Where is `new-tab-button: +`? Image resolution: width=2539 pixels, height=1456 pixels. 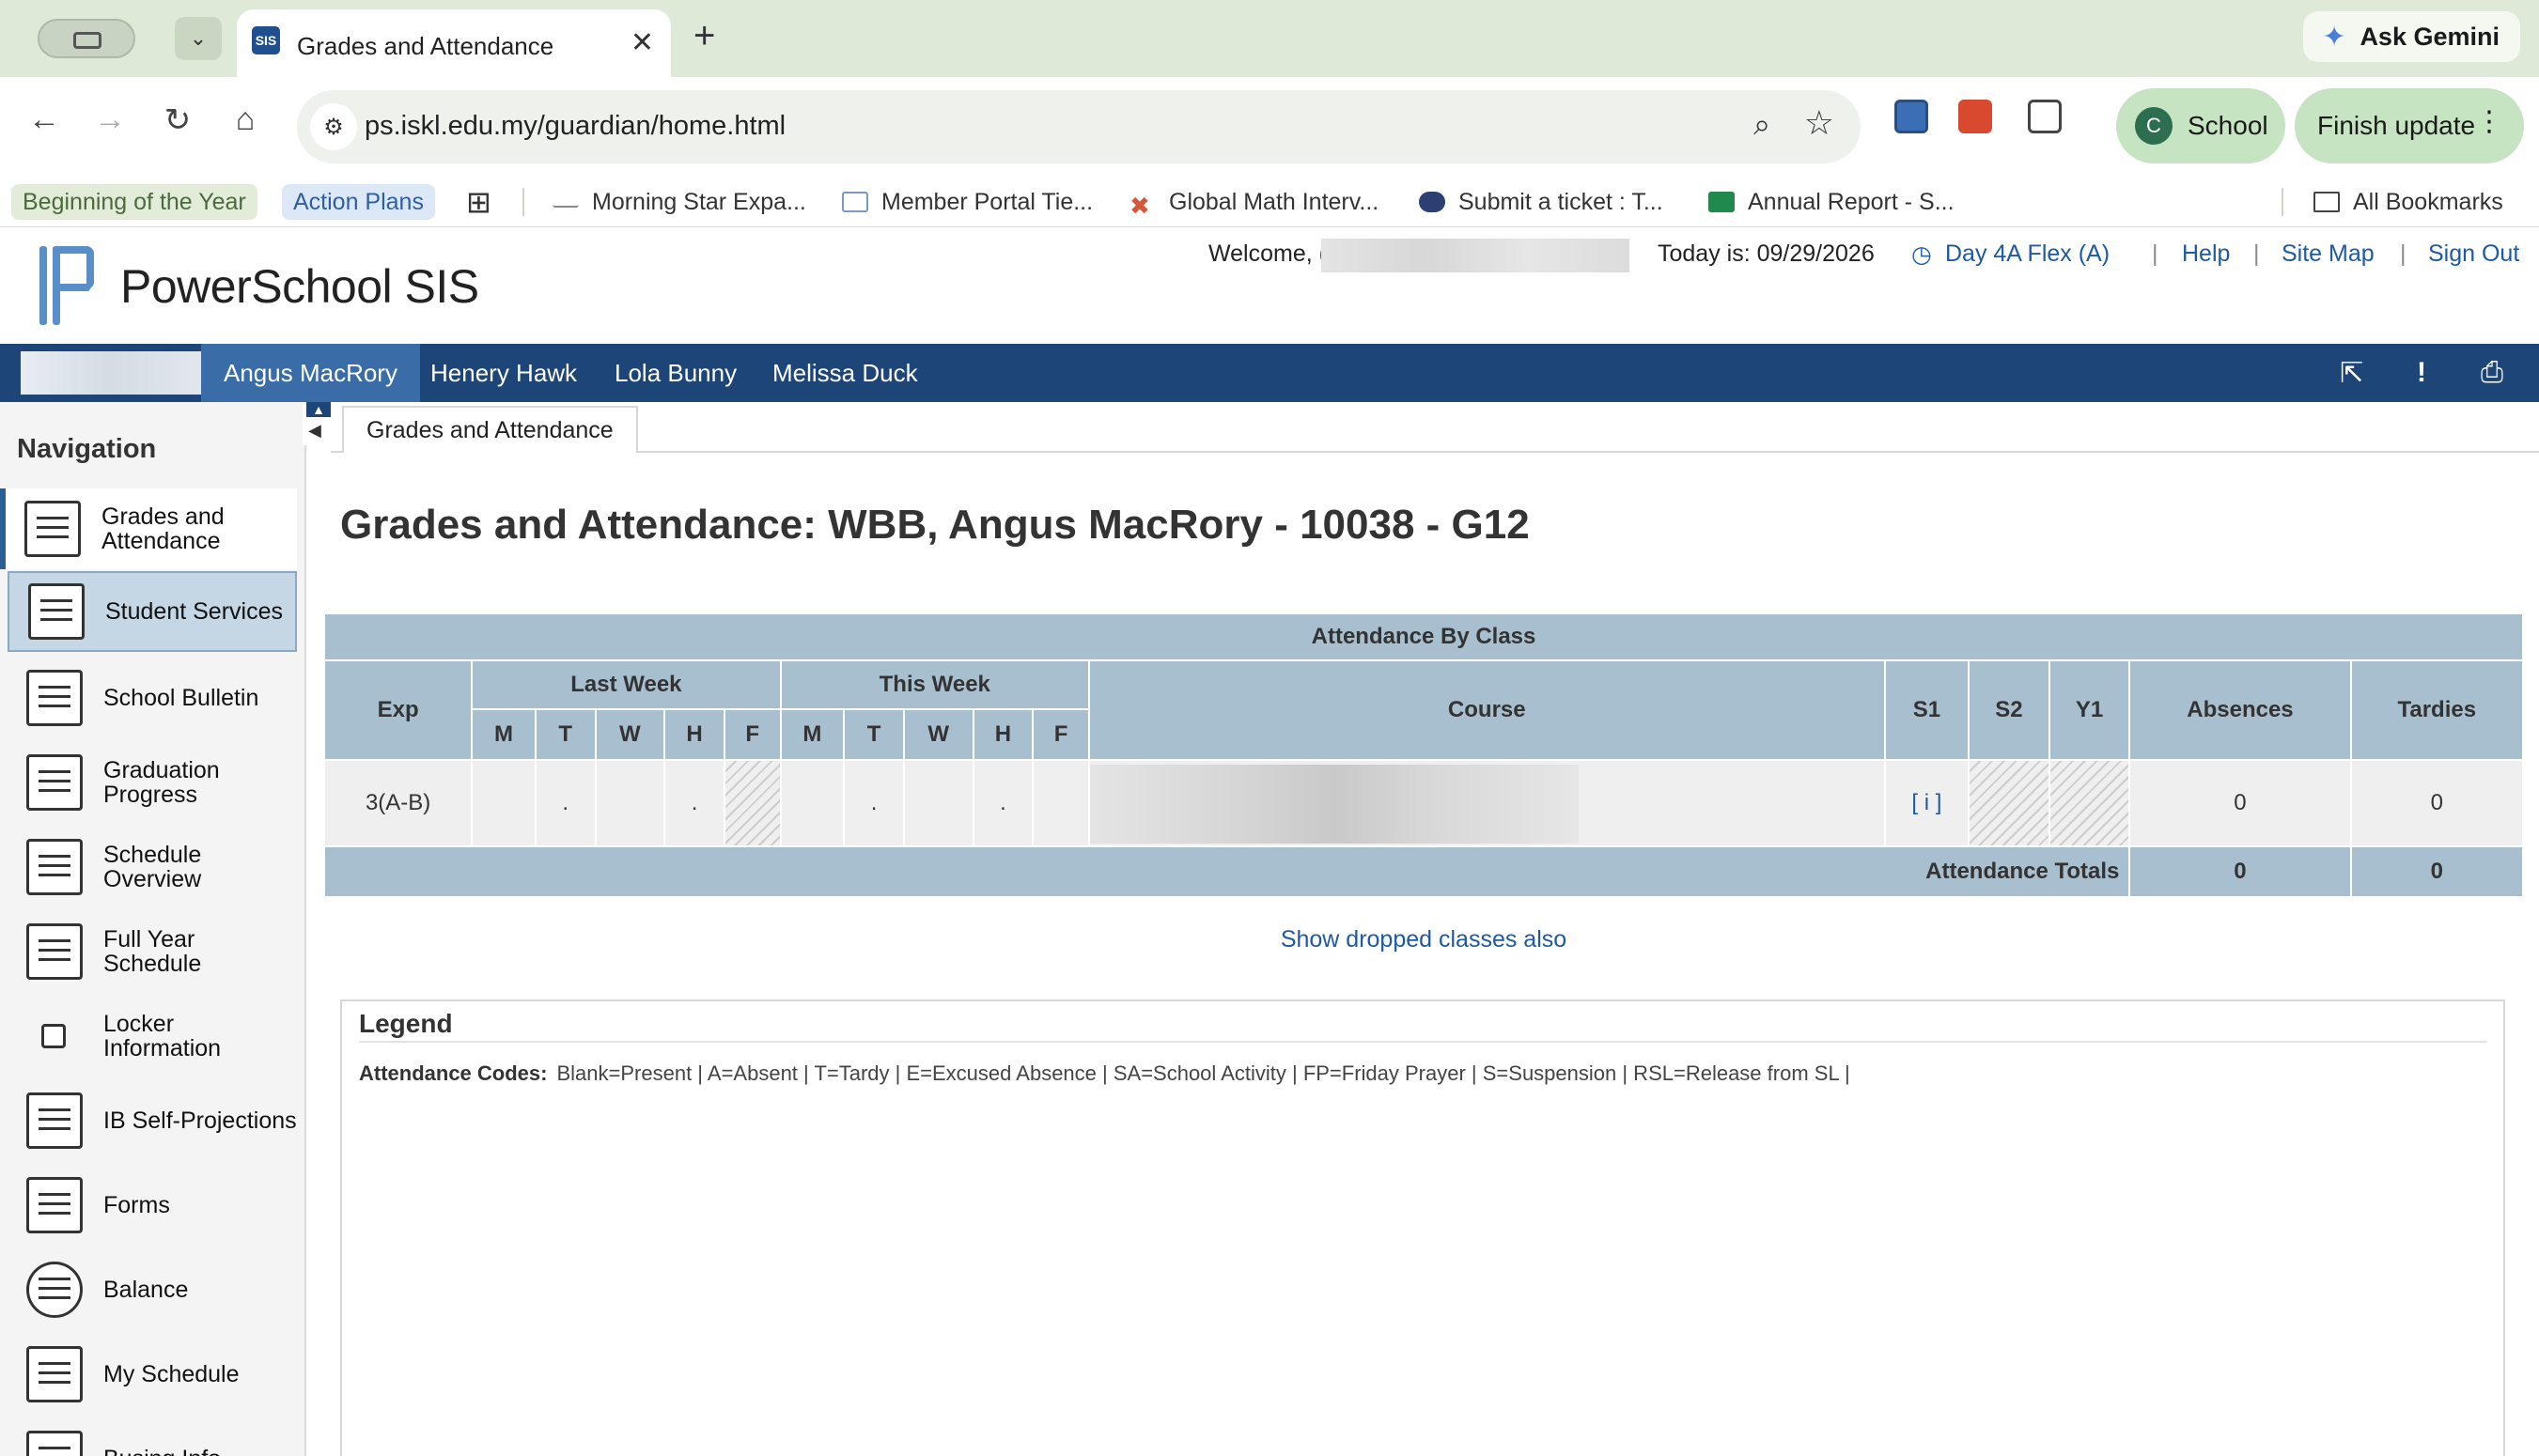
new-tab-button: + is located at coordinates (704, 36).